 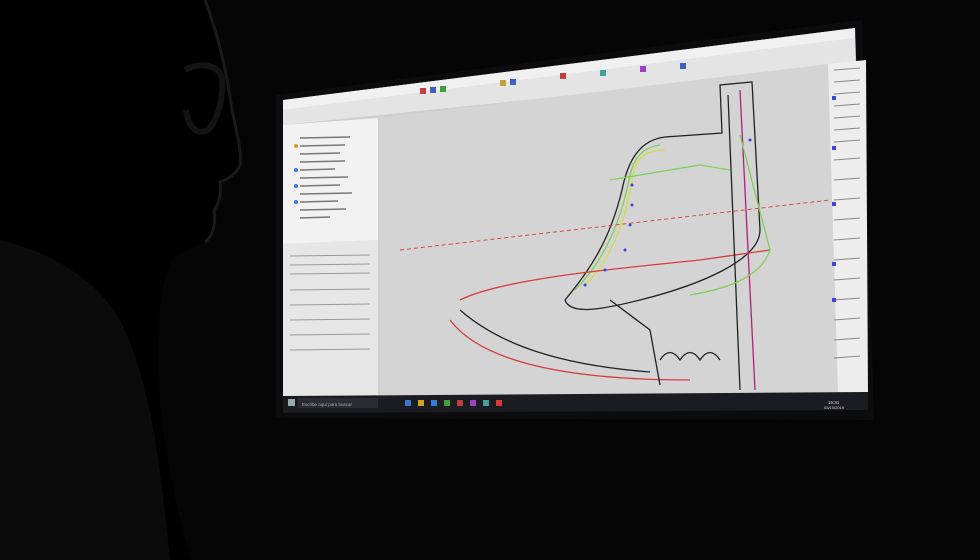 I want to click on taskbar-clock-date: 03/10/2019, so click(x=834, y=407).